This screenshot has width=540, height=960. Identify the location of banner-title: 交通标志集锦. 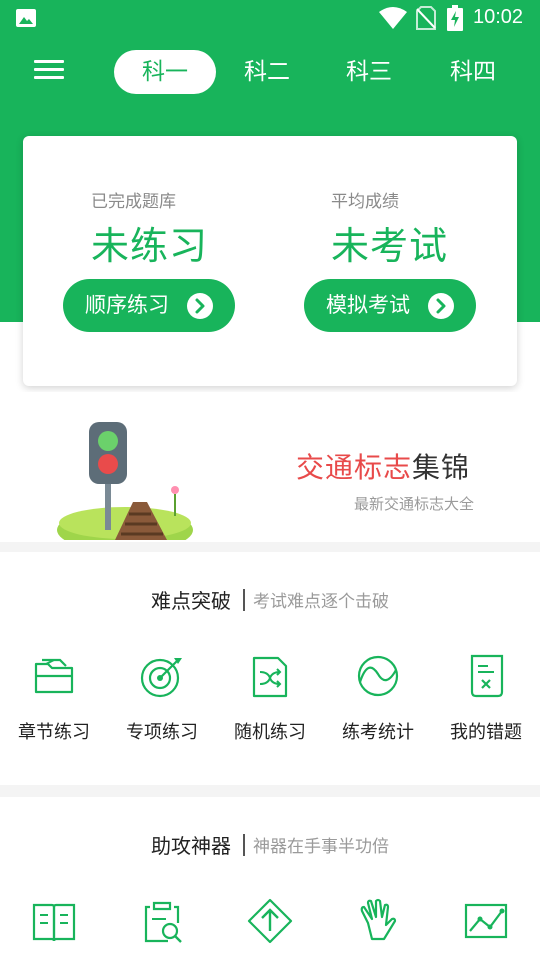
(383, 466).